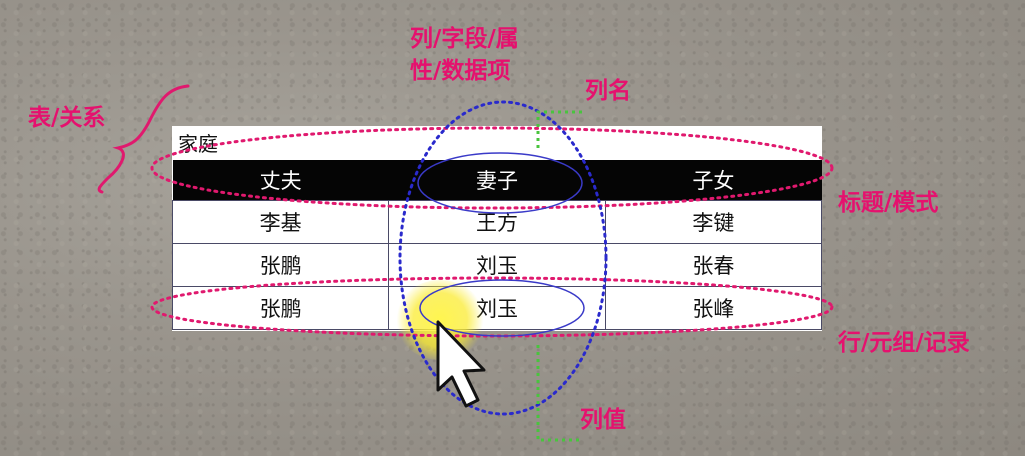  Describe the element at coordinates (280, 222) in the screenshot. I see `table-cell: 李基` at that location.